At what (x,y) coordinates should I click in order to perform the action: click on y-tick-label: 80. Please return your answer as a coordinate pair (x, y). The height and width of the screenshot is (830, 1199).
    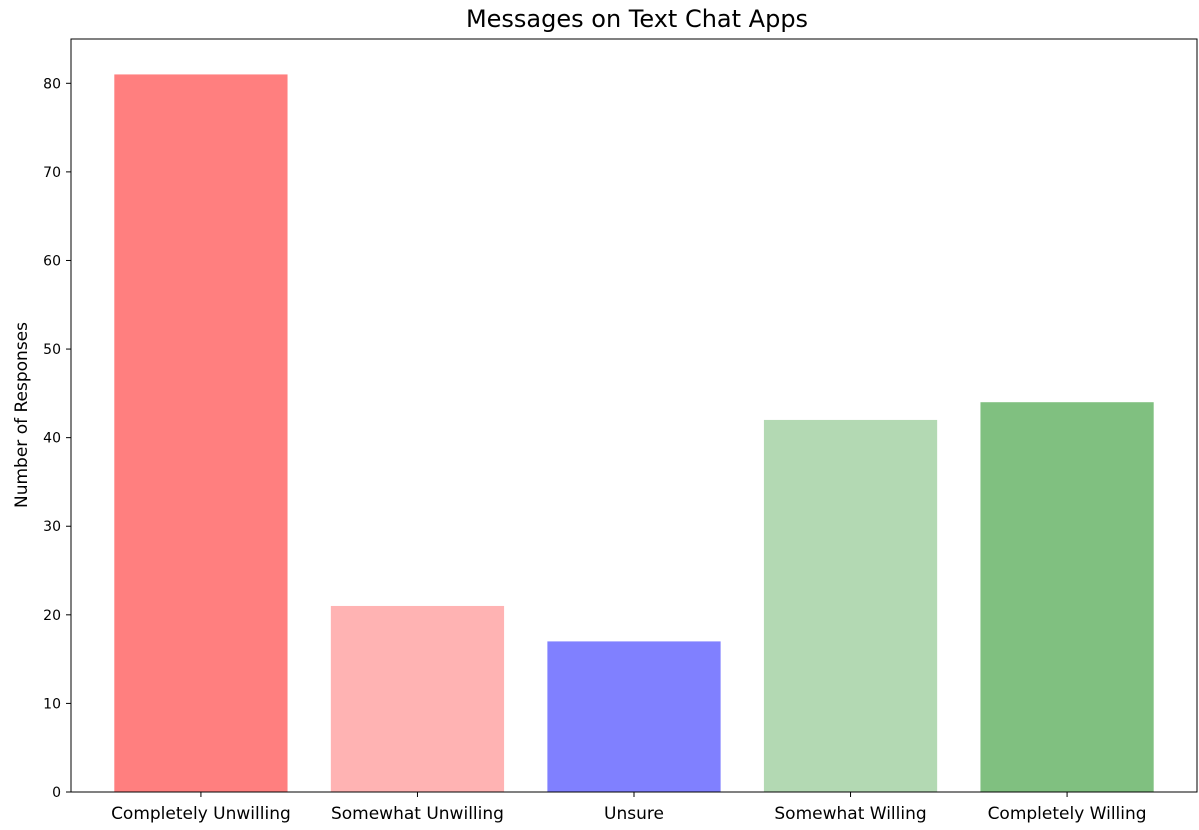
    Looking at the image, I should click on (52, 84).